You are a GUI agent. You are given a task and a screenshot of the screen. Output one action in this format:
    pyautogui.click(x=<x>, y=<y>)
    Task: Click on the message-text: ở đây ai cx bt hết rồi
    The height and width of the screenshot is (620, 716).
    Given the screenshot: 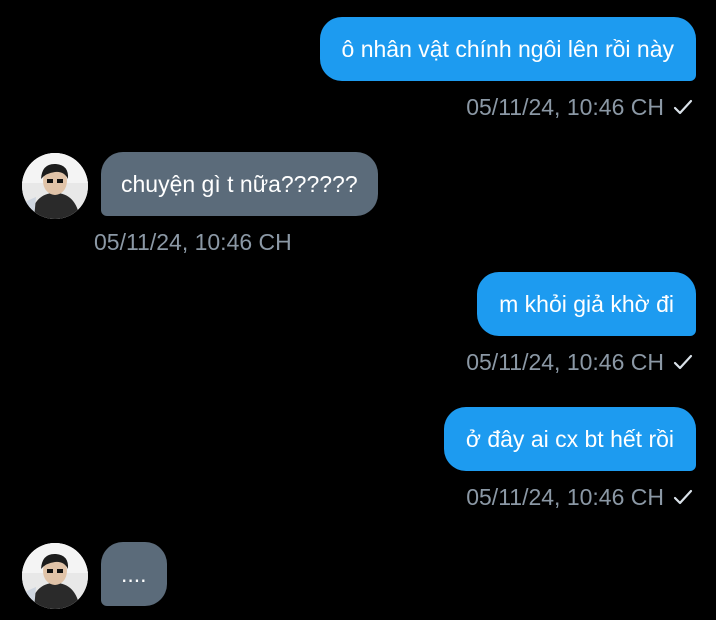 What is the action you would take?
    pyautogui.click(x=569, y=439)
    